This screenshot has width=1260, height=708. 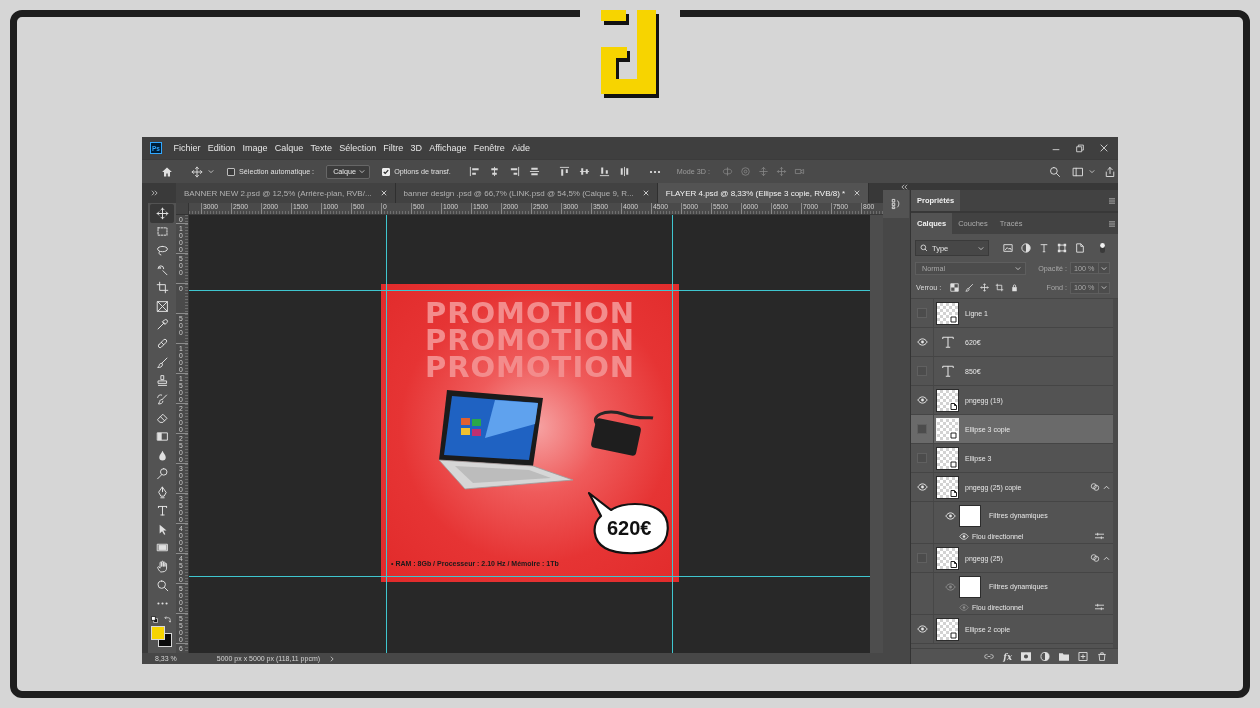 I want to click on swap-arrows-icon, so click(x=167, y=620).